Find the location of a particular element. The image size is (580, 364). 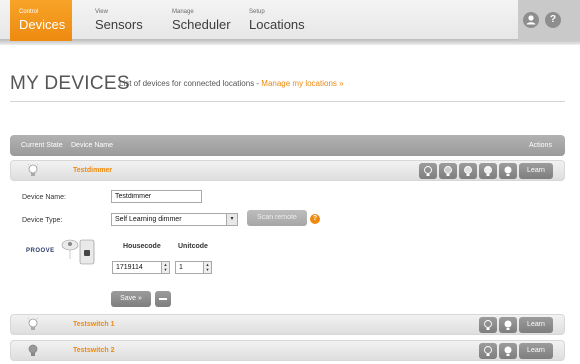

minus-icon is located at coordinates (163, 299).